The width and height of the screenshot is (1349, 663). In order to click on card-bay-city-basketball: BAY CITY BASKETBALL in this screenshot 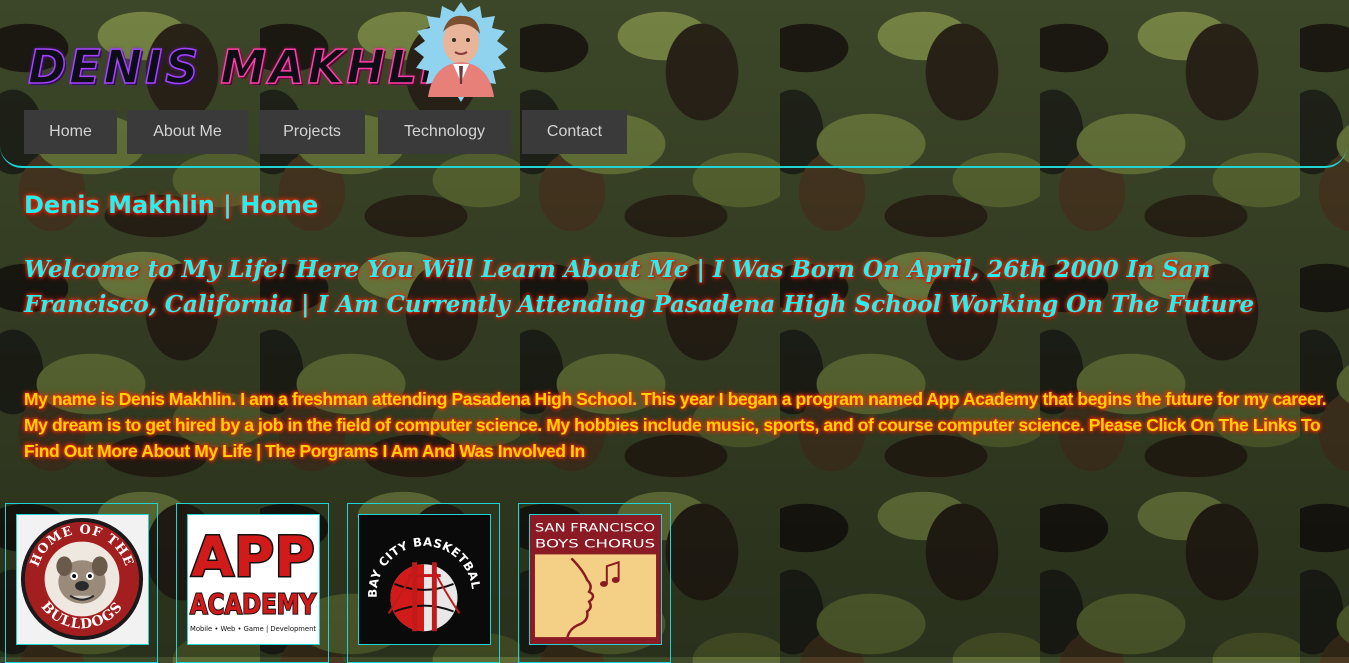, I will do `click(423, 583)`.